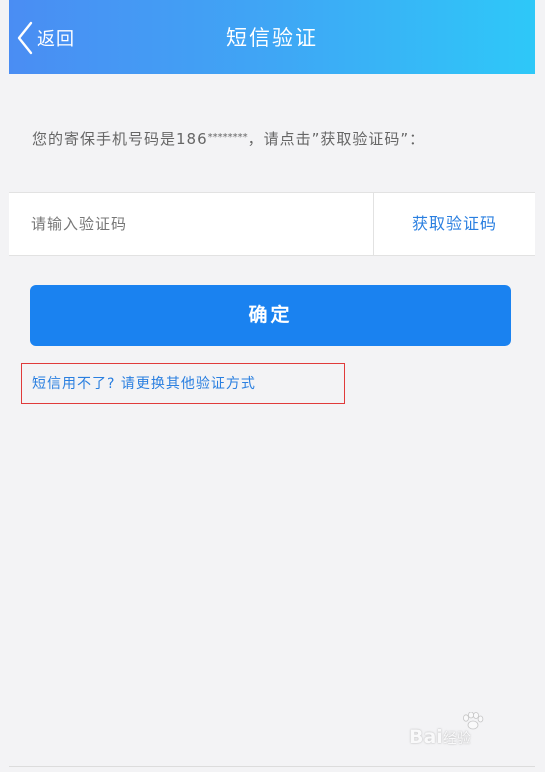 The height and width of the screenshot is (772, 545). Describe the element at coordinates (227, 137) in the screenshot. I see `masked-phone-digits: ********` at that location.